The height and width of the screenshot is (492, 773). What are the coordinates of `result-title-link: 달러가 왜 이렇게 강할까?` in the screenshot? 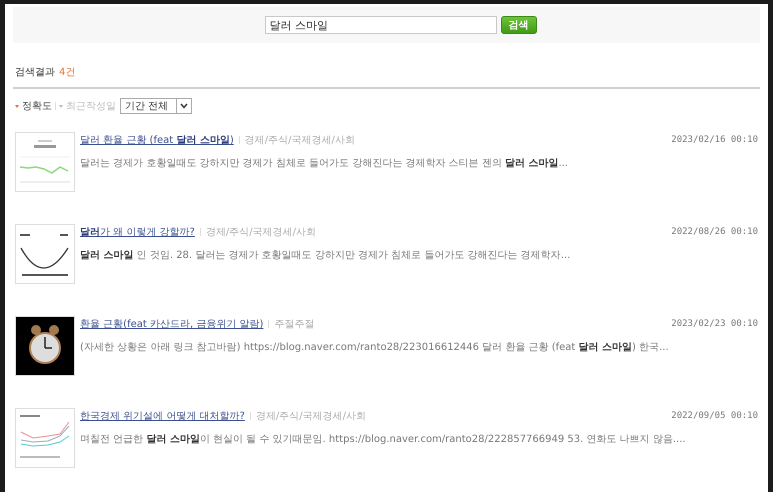 It's located at (137, 232).